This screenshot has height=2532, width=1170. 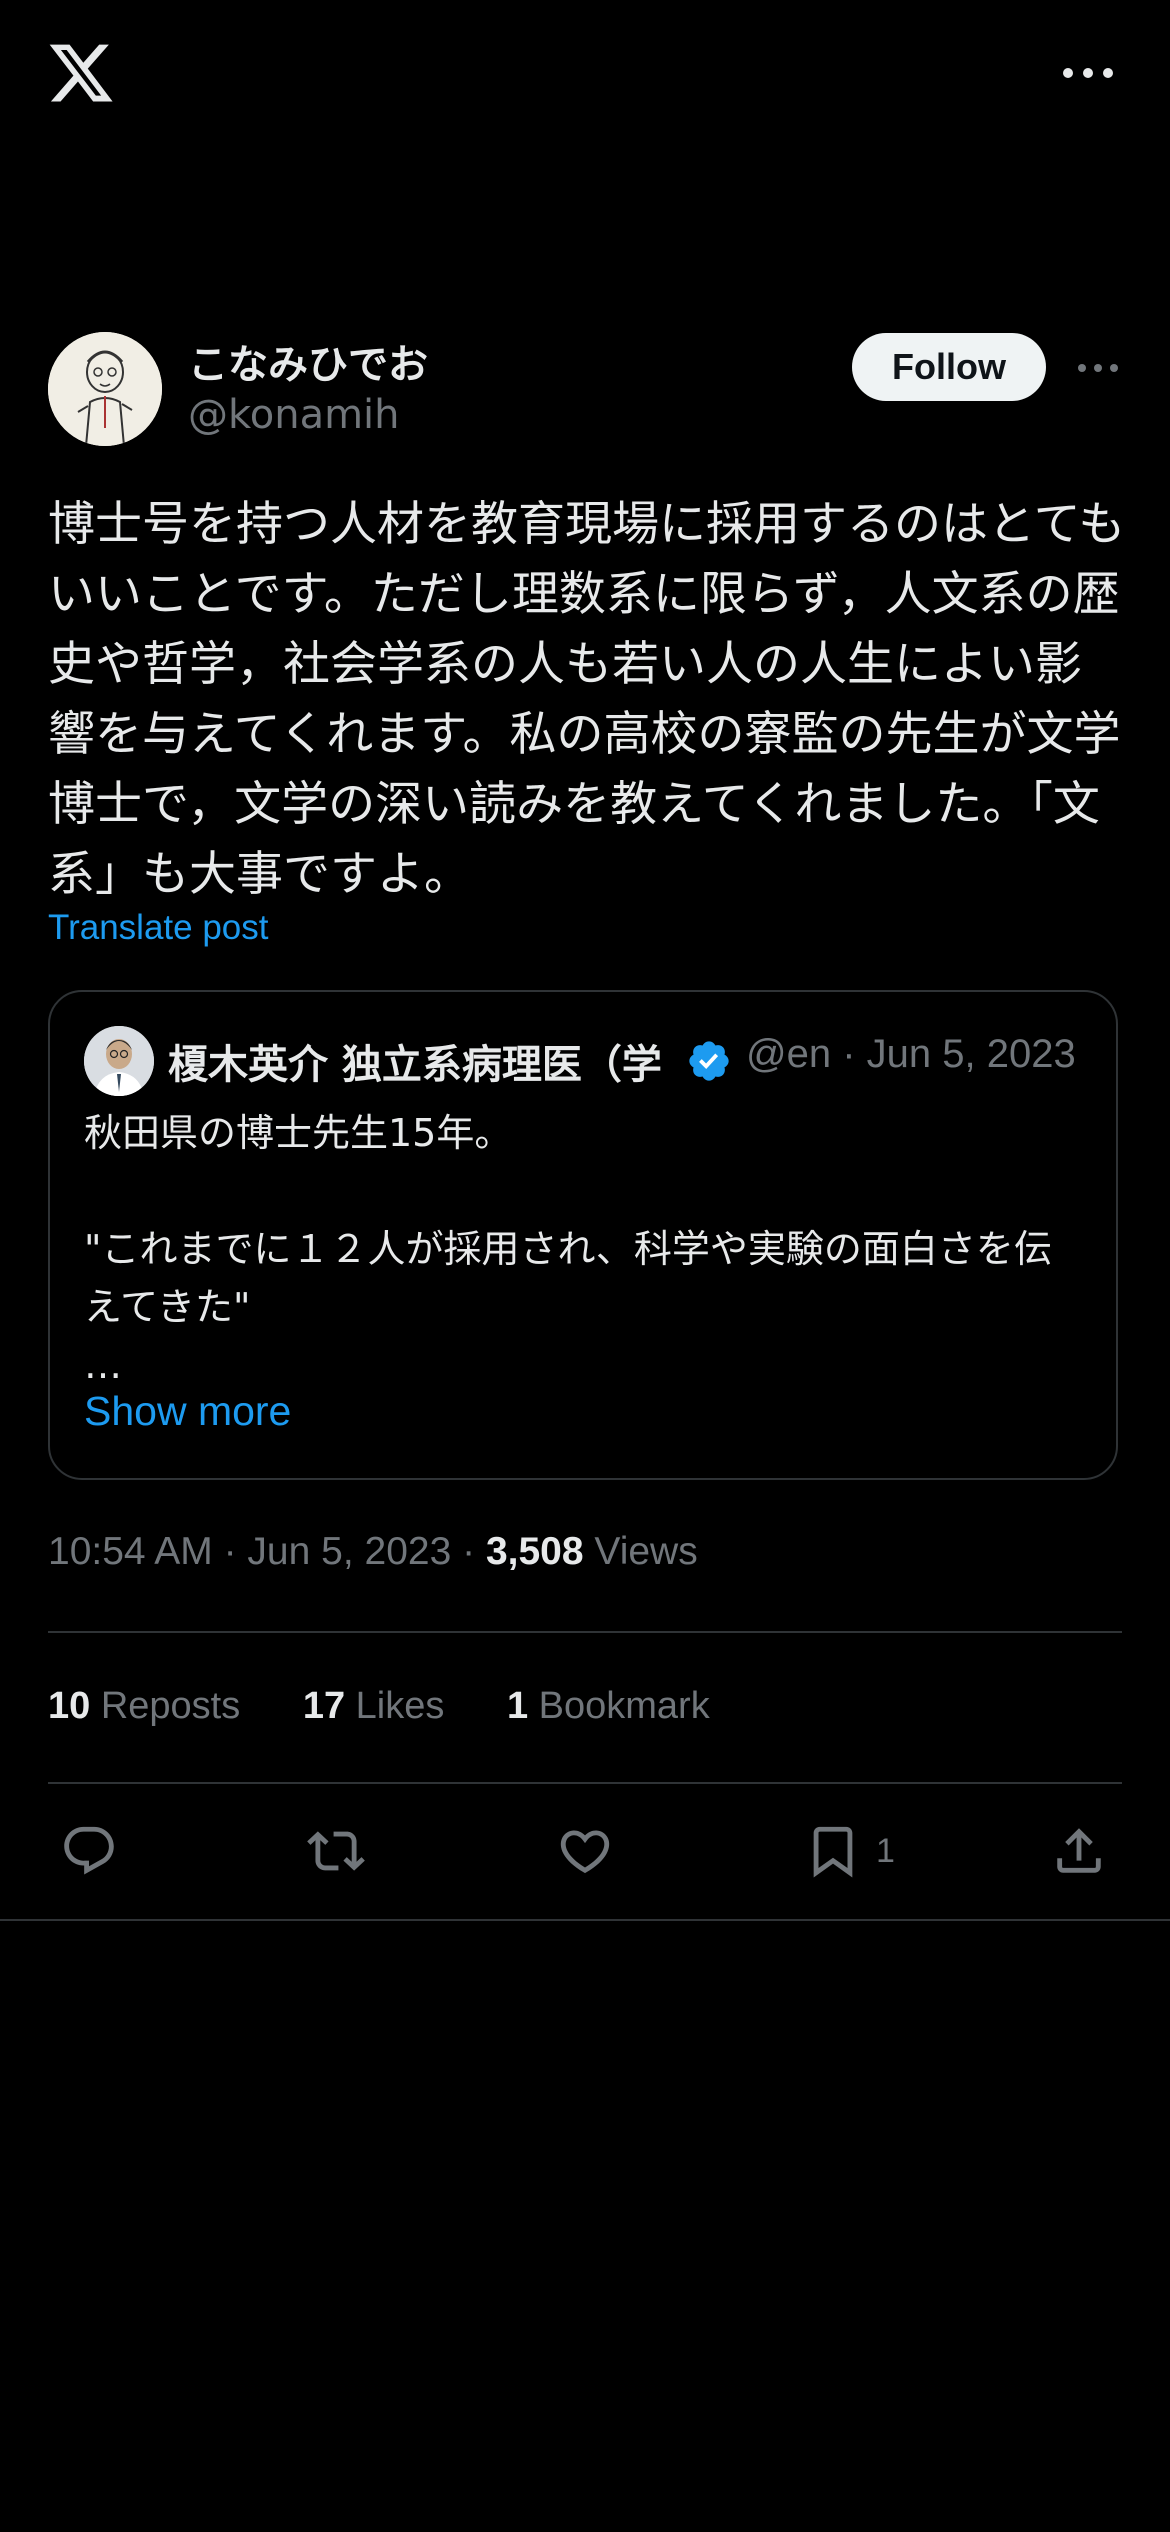 I want to click on share-icon, so click(x=1079, y=1850).